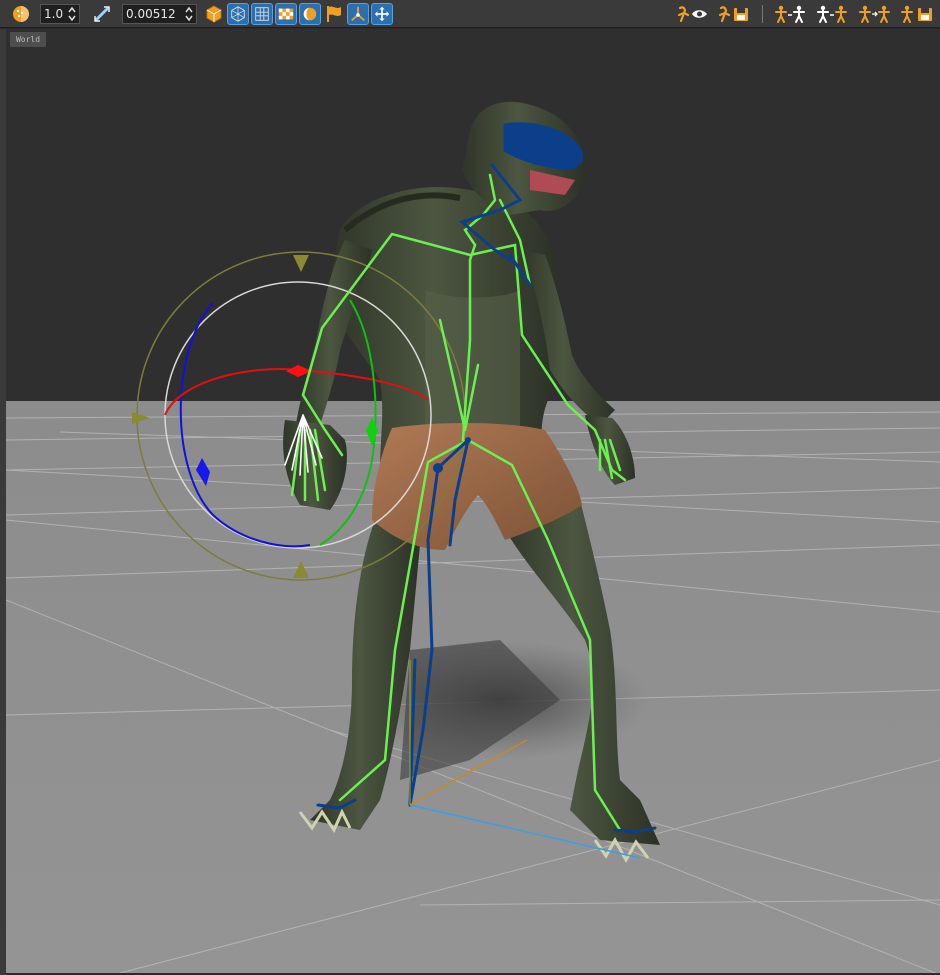 The image size is (940, 975). Describe the element at coordinates (334, 14) in the screenshot. I see `flag-icon` at that location.